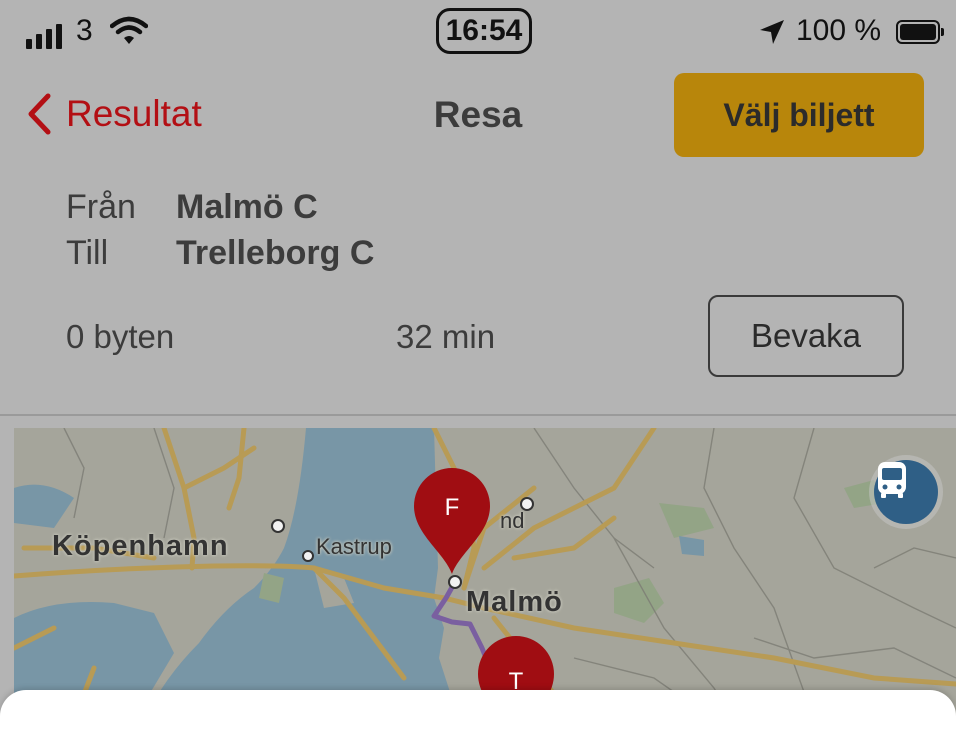 The image size is (956, 750). Describe the element at coordinates (514, 602) in the screenshot. I see `map-label-malmo: Malmö` at that location.